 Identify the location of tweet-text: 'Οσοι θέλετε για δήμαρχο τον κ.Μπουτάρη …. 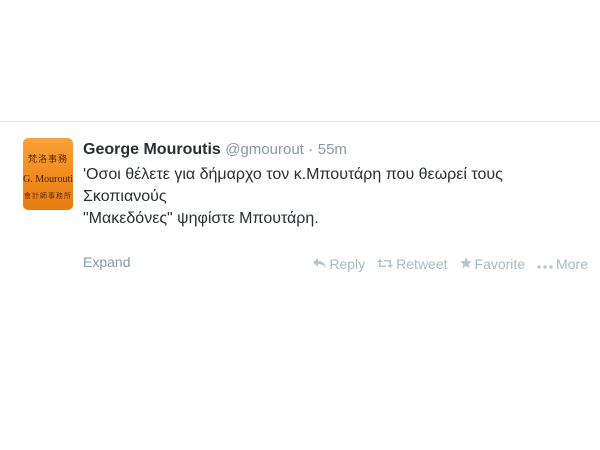
(333, 197).